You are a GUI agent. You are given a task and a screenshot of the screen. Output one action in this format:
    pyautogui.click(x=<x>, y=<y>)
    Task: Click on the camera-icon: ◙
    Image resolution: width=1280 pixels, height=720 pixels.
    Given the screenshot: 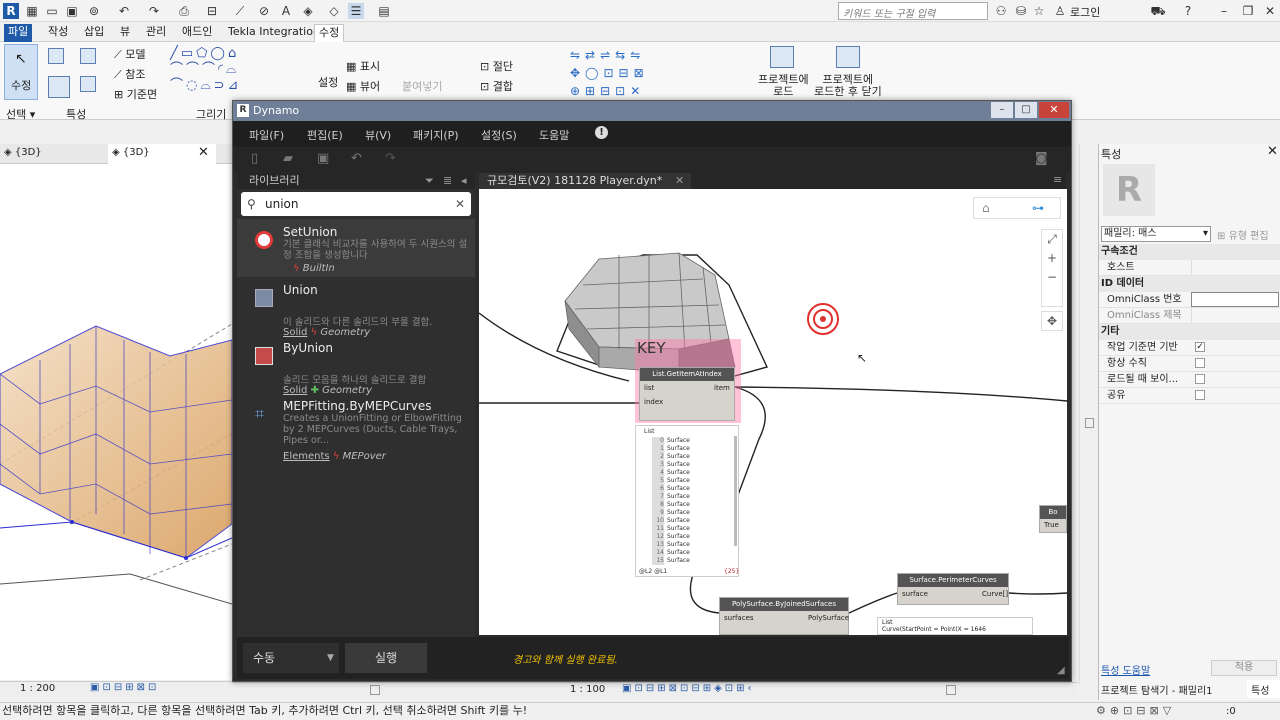 What is the action you would take?
    pyautogui.click(x=1041, y=158)
    